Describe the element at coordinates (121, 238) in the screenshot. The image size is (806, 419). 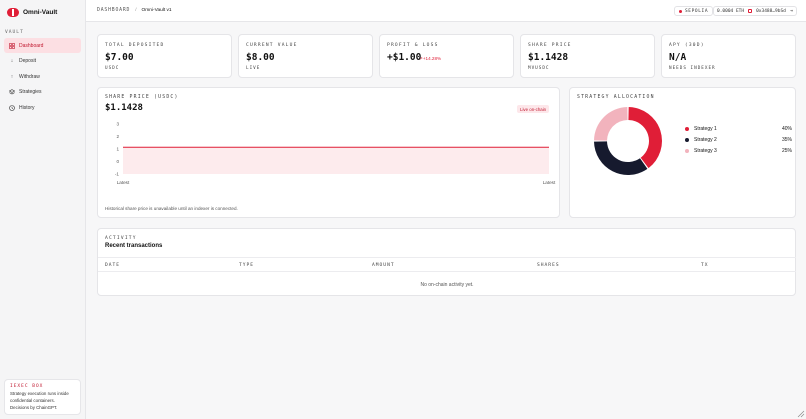
I see `activity-label: ACTIVITY` at that location.